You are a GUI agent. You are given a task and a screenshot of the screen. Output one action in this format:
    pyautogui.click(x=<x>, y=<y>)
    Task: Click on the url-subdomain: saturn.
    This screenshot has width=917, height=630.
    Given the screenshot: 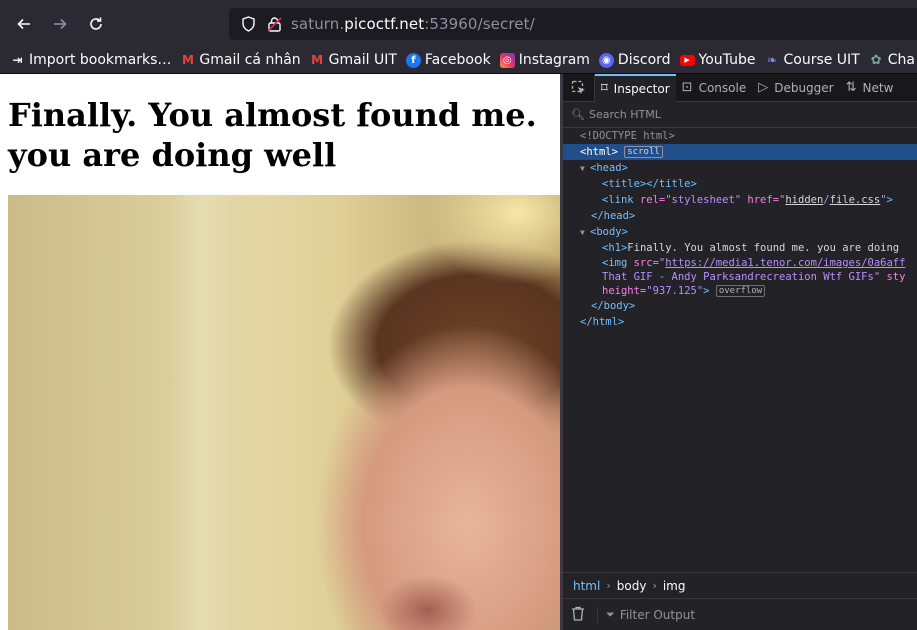 What is the action you would take?
    pyautogui.click(x=318, y=24)
    